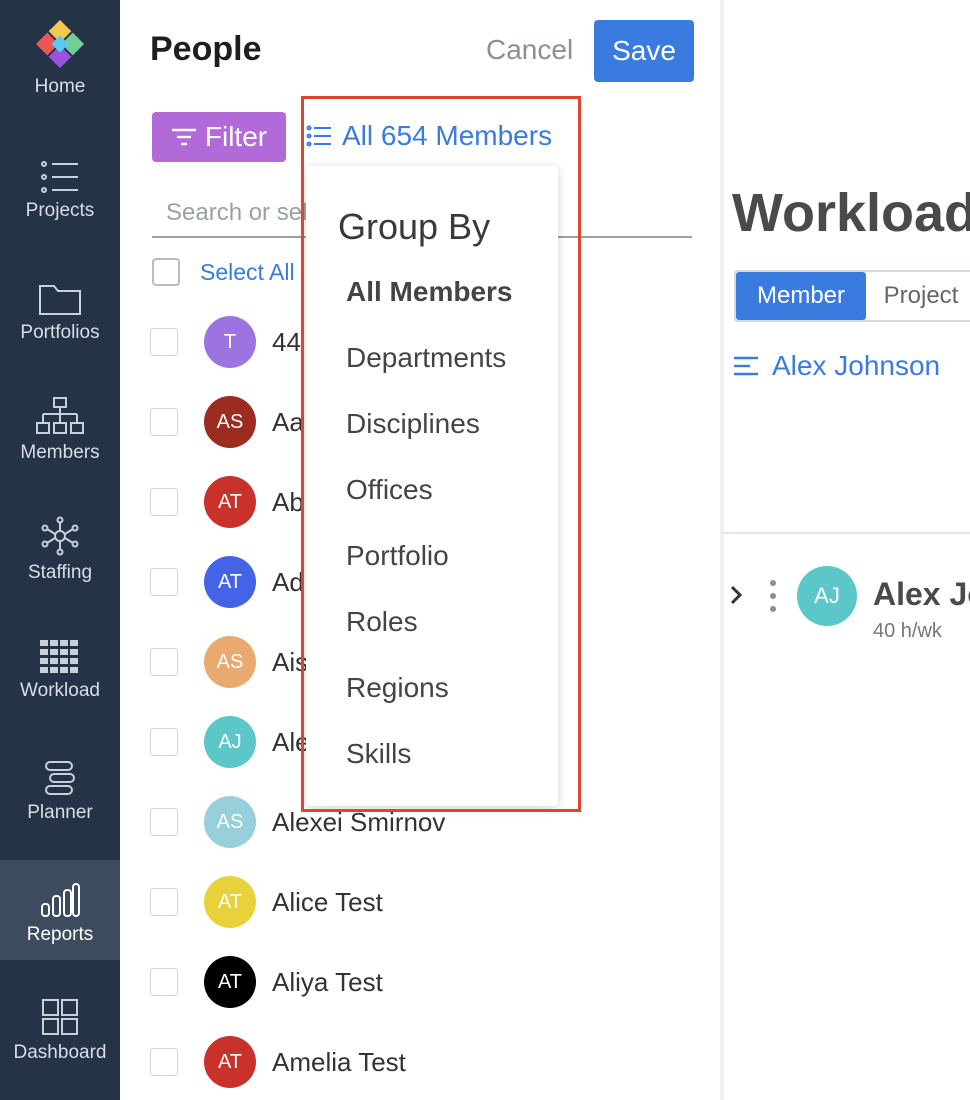  I want to click on list-item: AT Amelia Test, so click(278, 1062).